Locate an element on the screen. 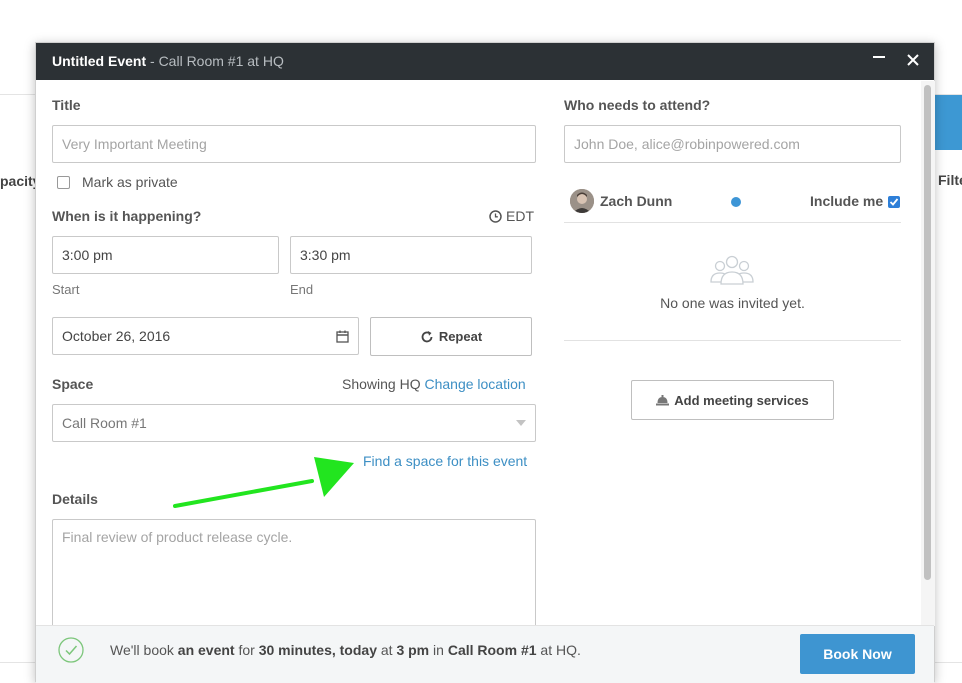  end-time-value: 3:30 pm is located at coordinates (325, 255).